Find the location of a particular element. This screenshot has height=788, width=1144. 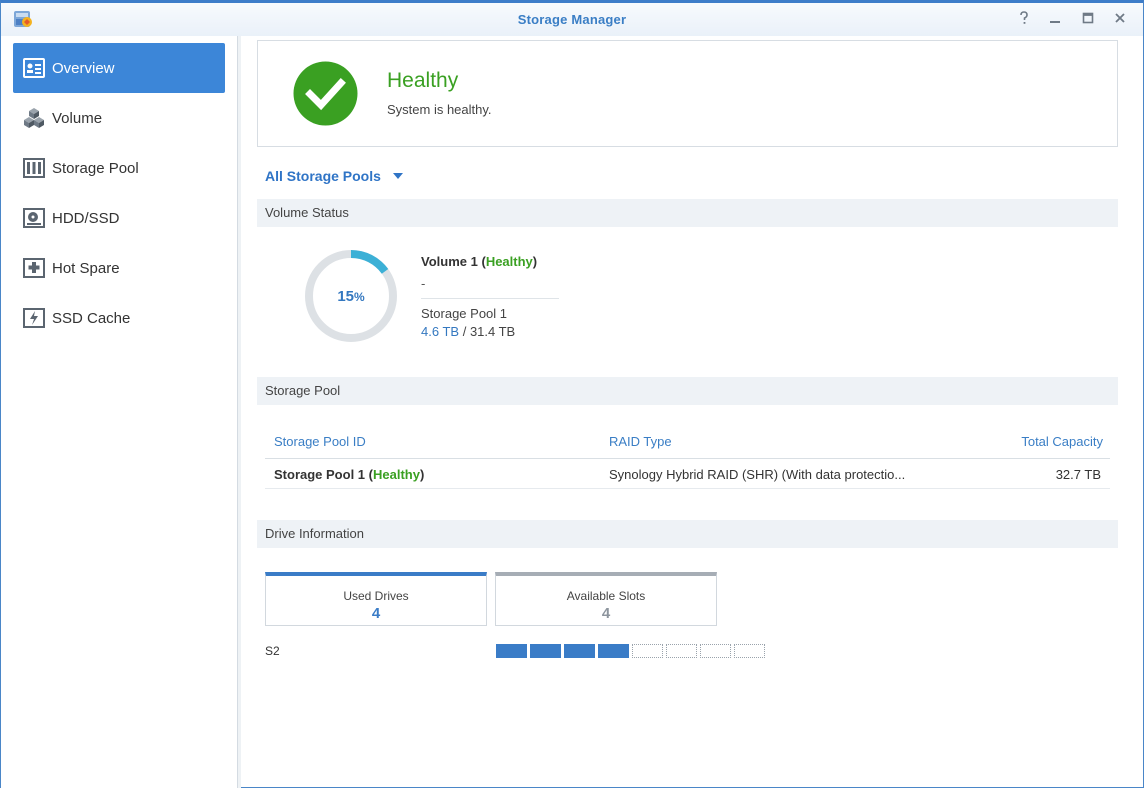

help-button is located at coordinates (1024, 18).